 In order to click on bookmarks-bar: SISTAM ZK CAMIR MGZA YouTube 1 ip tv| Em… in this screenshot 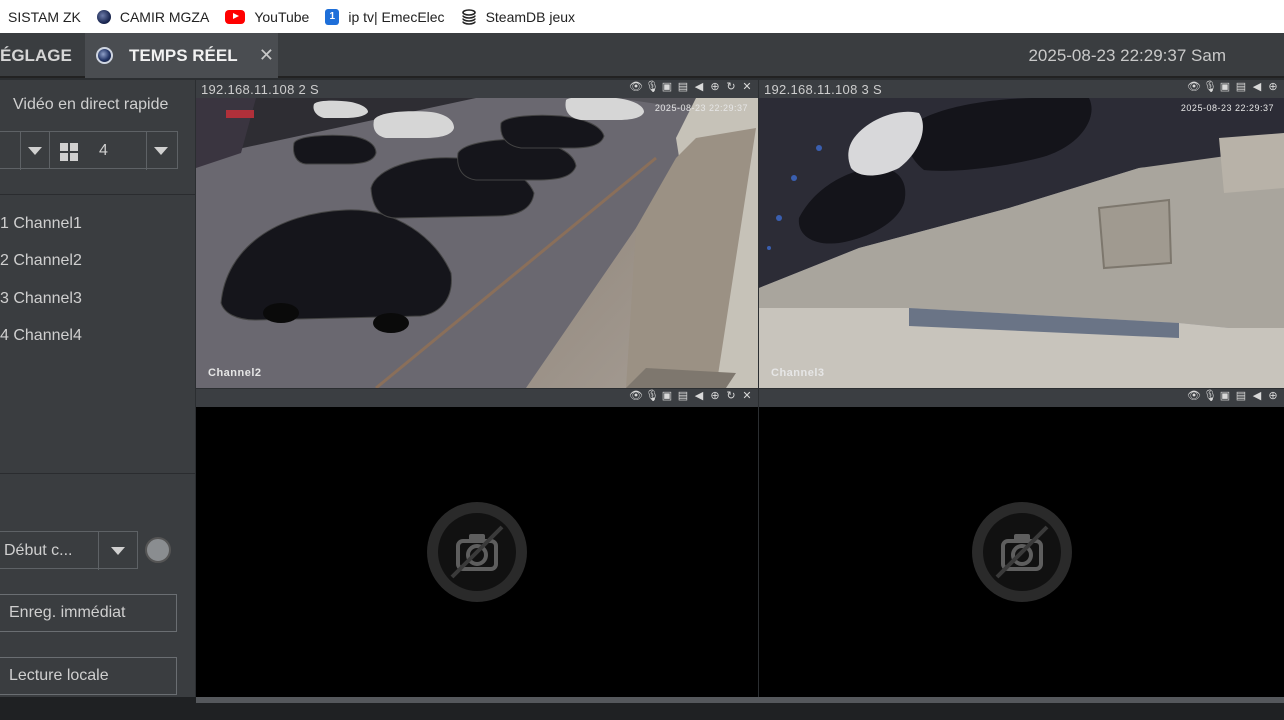, I will do `click(642, 16)`.